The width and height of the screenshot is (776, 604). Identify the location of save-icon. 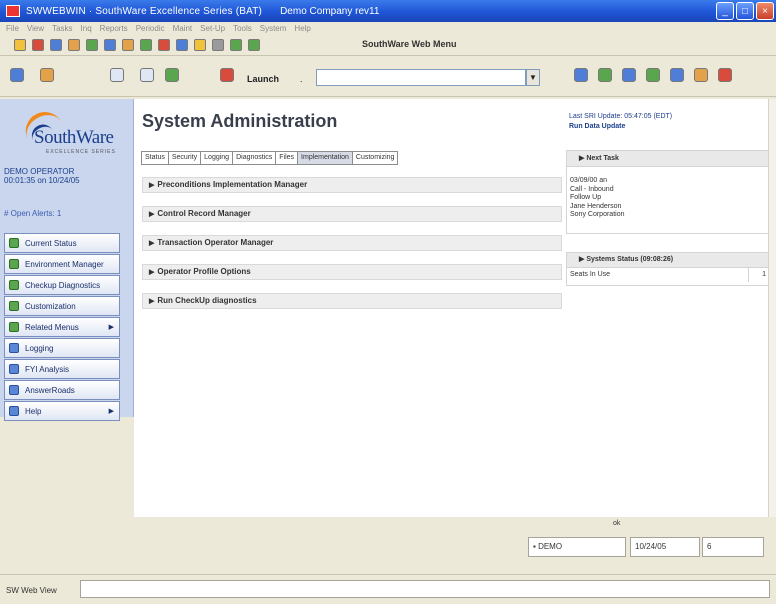
(172, 75).